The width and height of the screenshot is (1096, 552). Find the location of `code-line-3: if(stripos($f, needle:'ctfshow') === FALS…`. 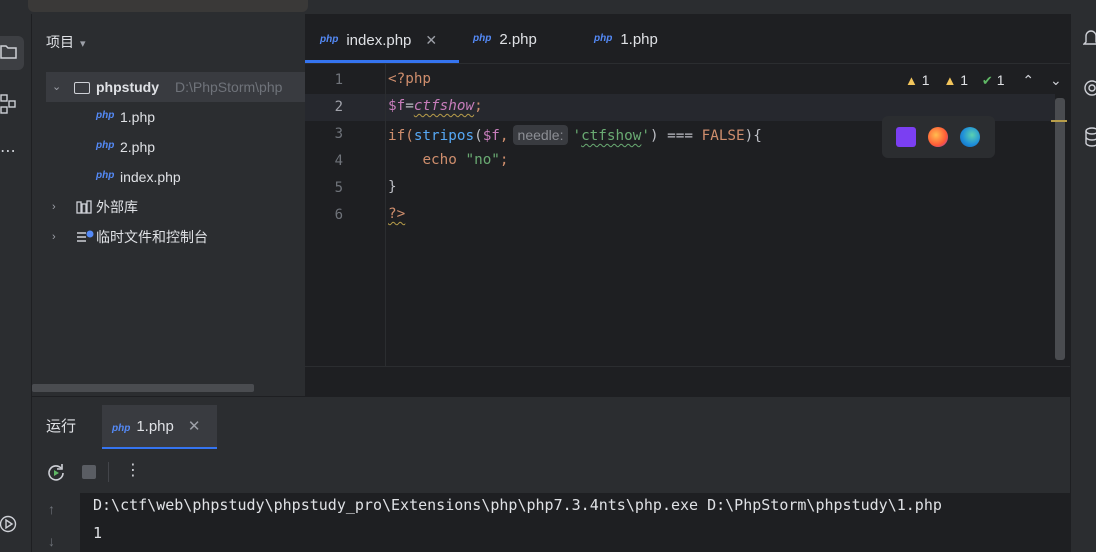

code-line-3: if(stripos($f, needle:'ctfshow') === FALS… is located at coordinates (575, 135).